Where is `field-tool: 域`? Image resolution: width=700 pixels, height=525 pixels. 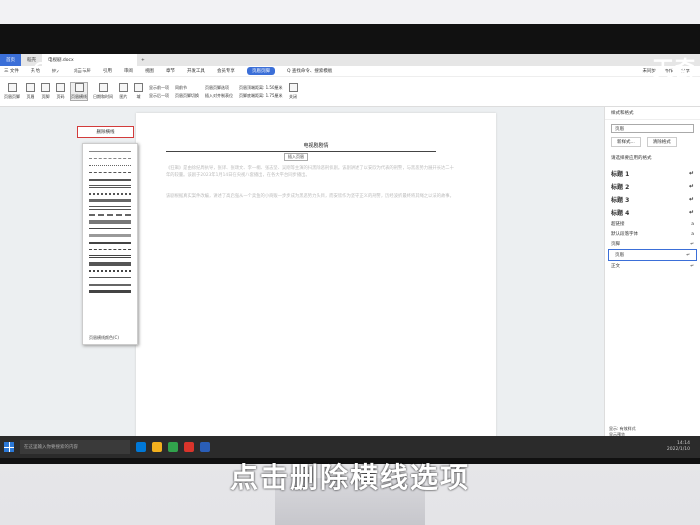 field-tool: 域 is located at coordinates (138, 91).